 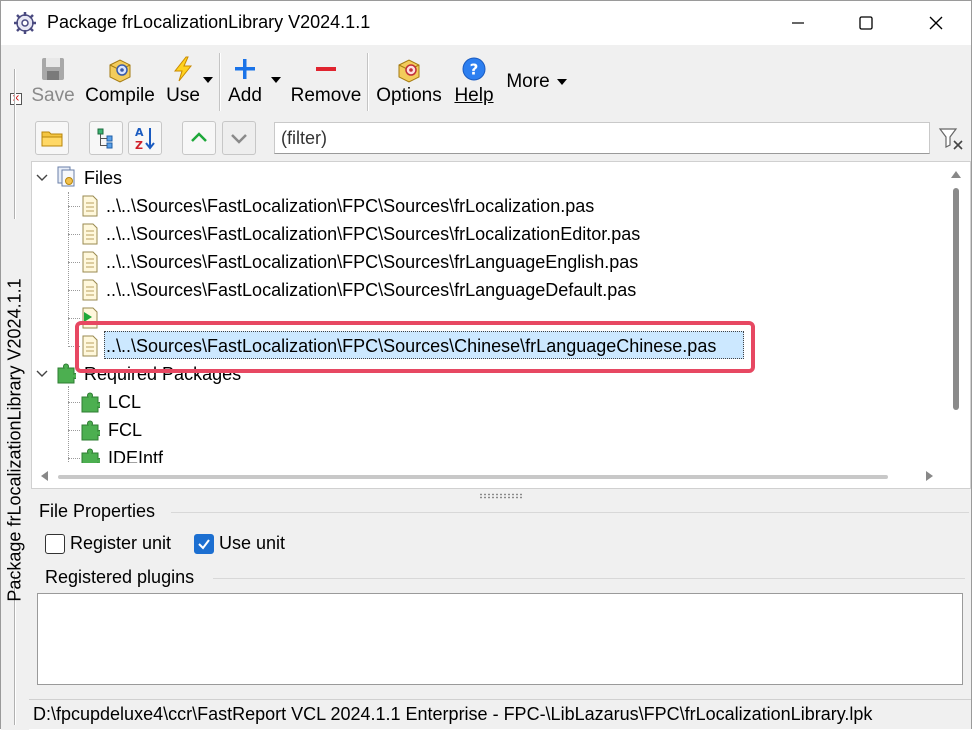 I want to click on compile-button: Compile, so click(x=120, y=80).